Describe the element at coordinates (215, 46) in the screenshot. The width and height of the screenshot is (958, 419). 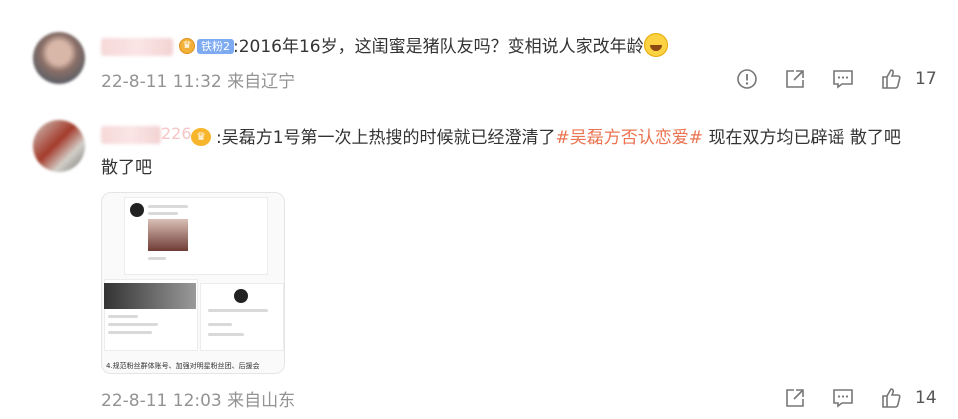
I see `fan-badge-label: 铁粉2` at that location.